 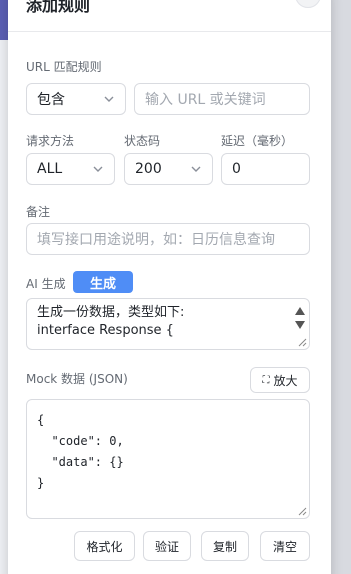 I want to click on delay-label: 延迟（毫秒）, so click(x=257, y=141).